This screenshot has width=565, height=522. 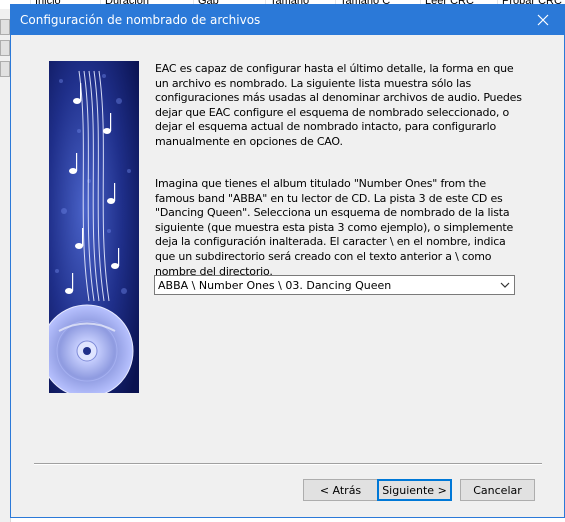 I want to click on next-button: Siguiente >, so click(x=414, y=490).